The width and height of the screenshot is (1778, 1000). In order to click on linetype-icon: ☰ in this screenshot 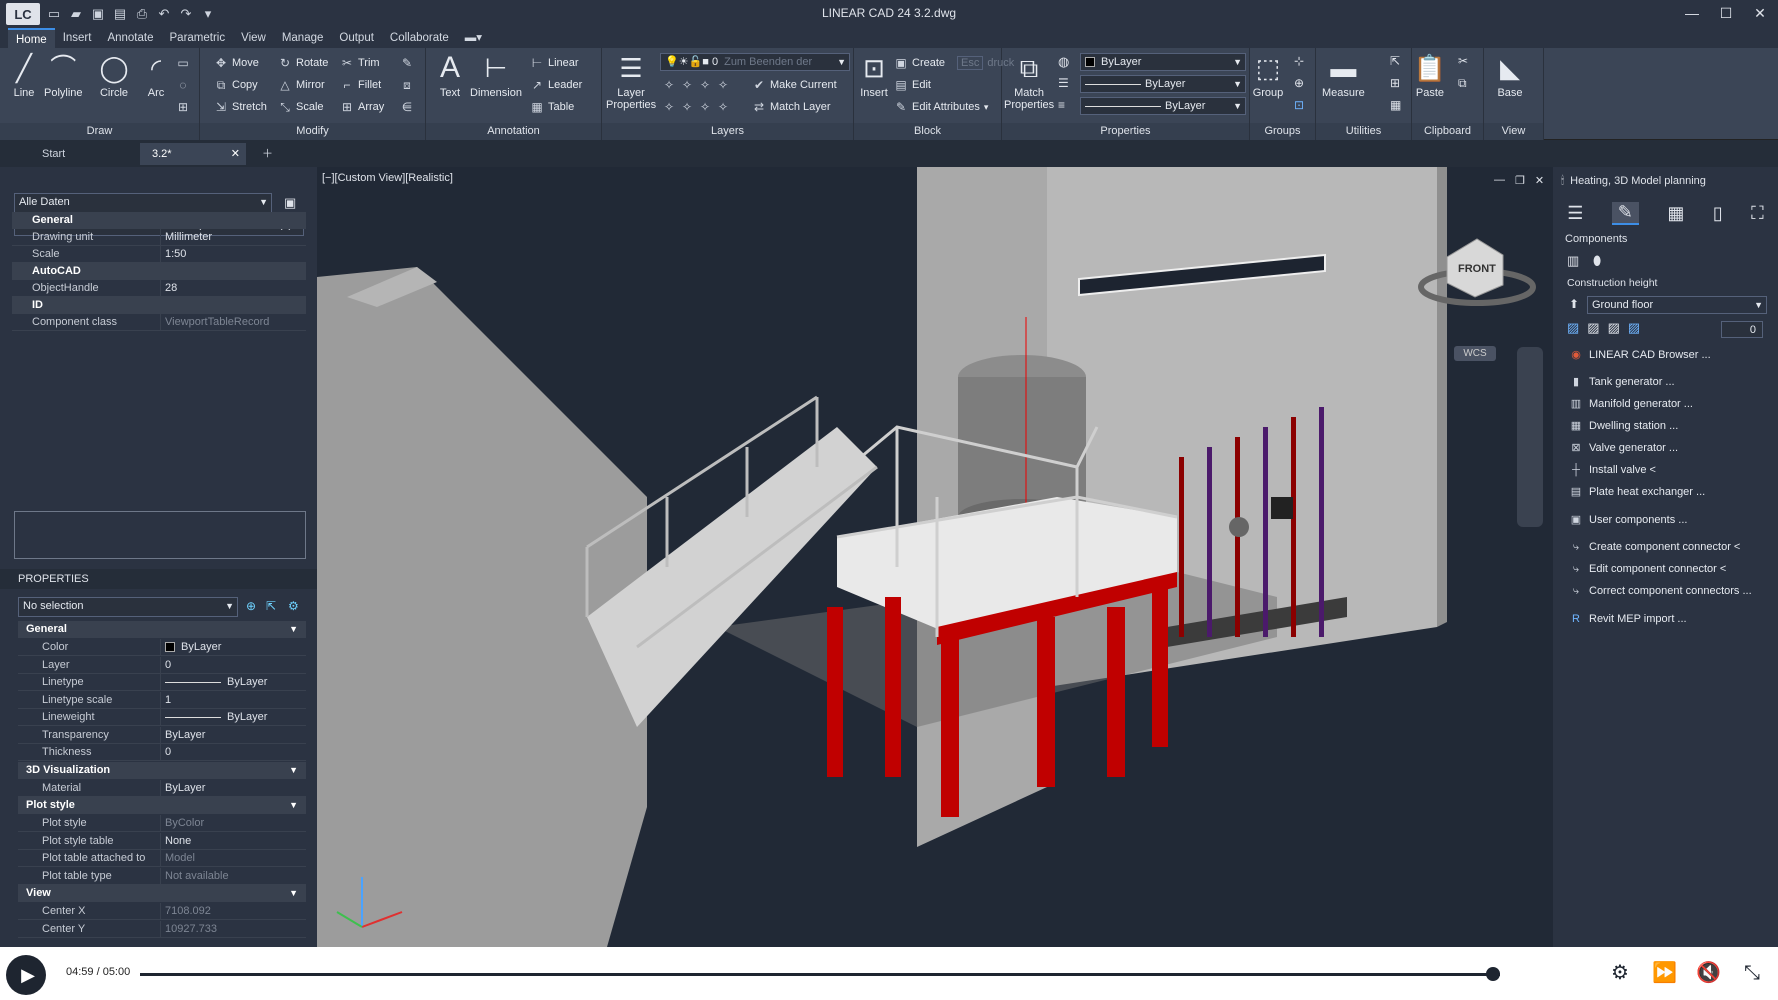, I will do `click(1063, 83)`.